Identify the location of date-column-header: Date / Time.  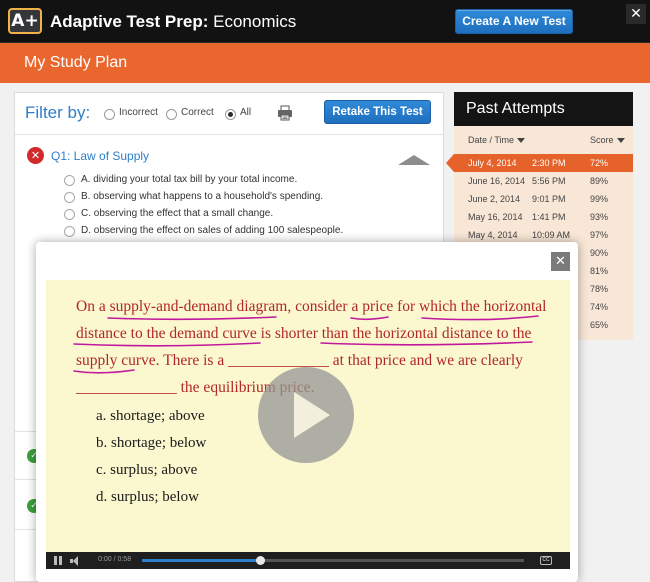
(497, 140).